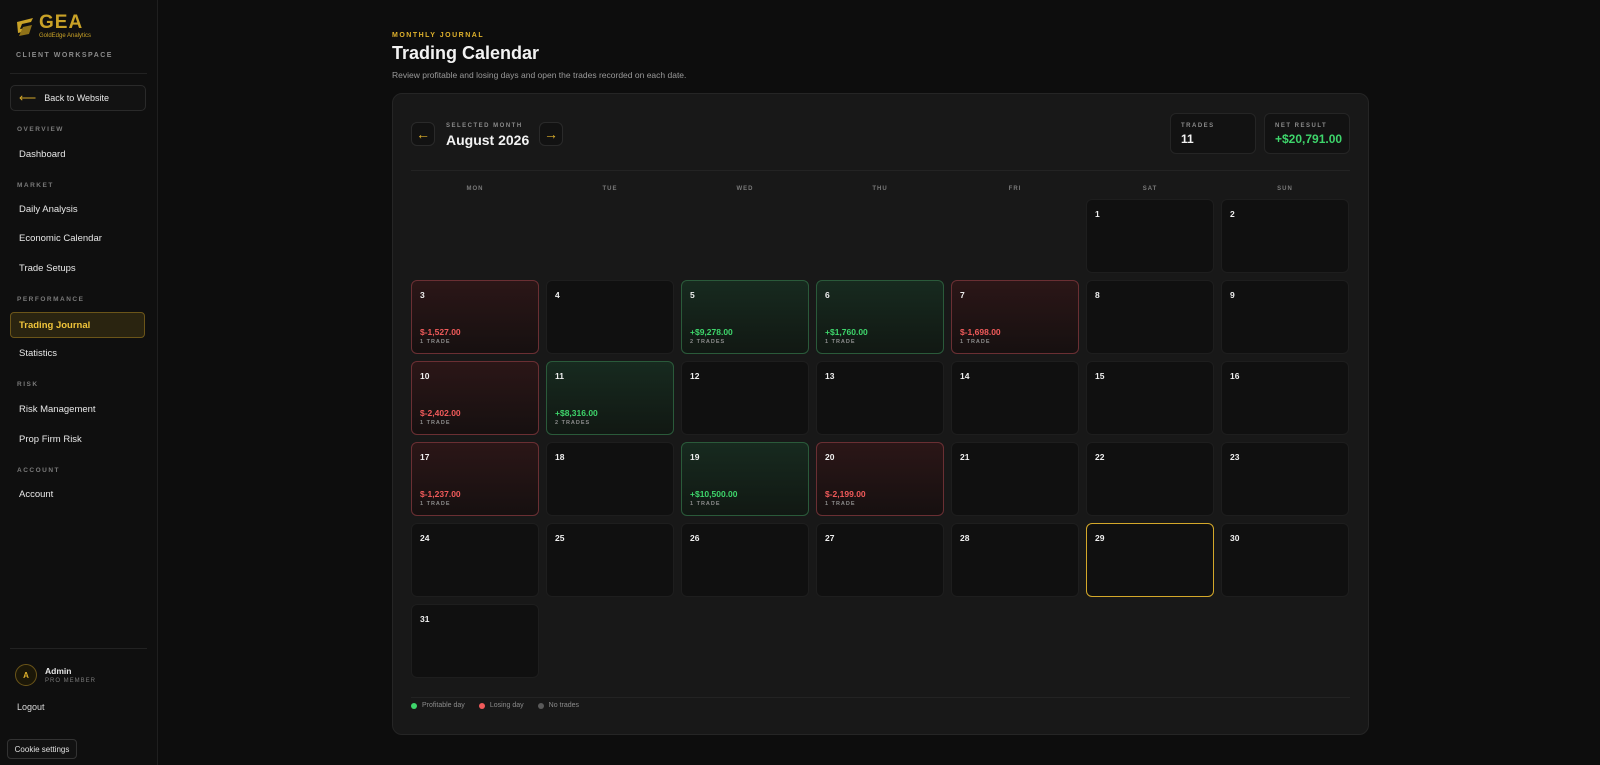 The image size is (1600, 765). What do you see at coordinates (1150, 317) in the screenshot?
I see `calendar-day-8: 8` at bounding box center [1150, 317].